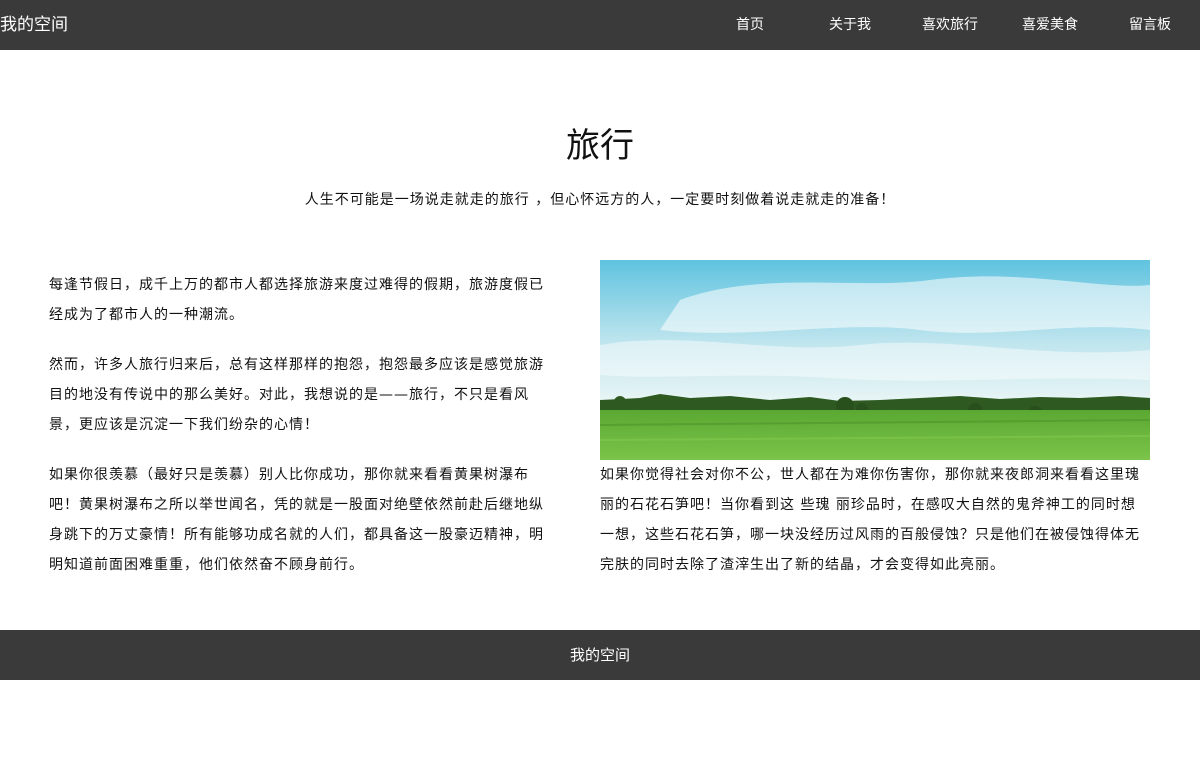  What do you see at coordinates (600, 200) in the screenshot?
I see `page-subtitle: 人生不可能是一场说走就走的旅行 ，但心怀远方的人，一定要时刻做着说走就走的准备！` at bounding box center [600, 200].